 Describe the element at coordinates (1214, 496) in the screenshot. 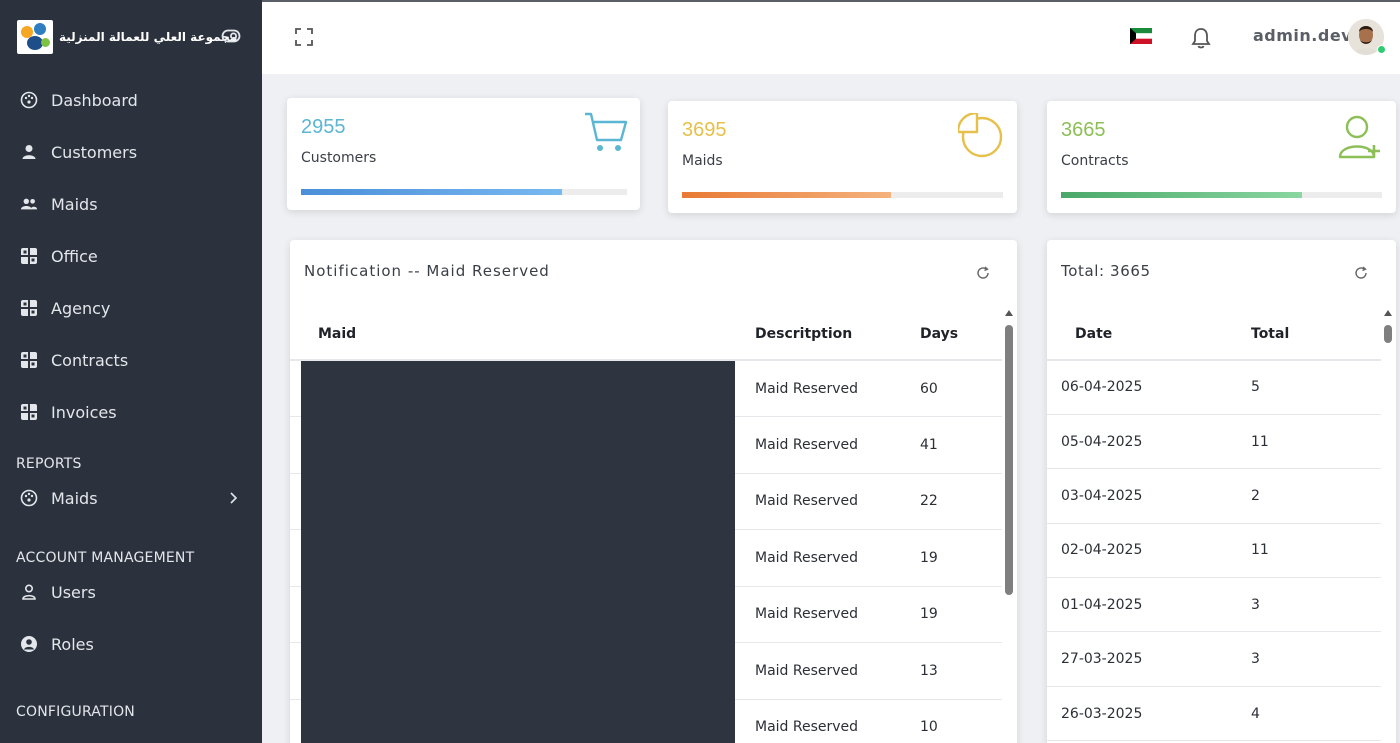

I see `table-row: 03-04-2025 2` at that location.